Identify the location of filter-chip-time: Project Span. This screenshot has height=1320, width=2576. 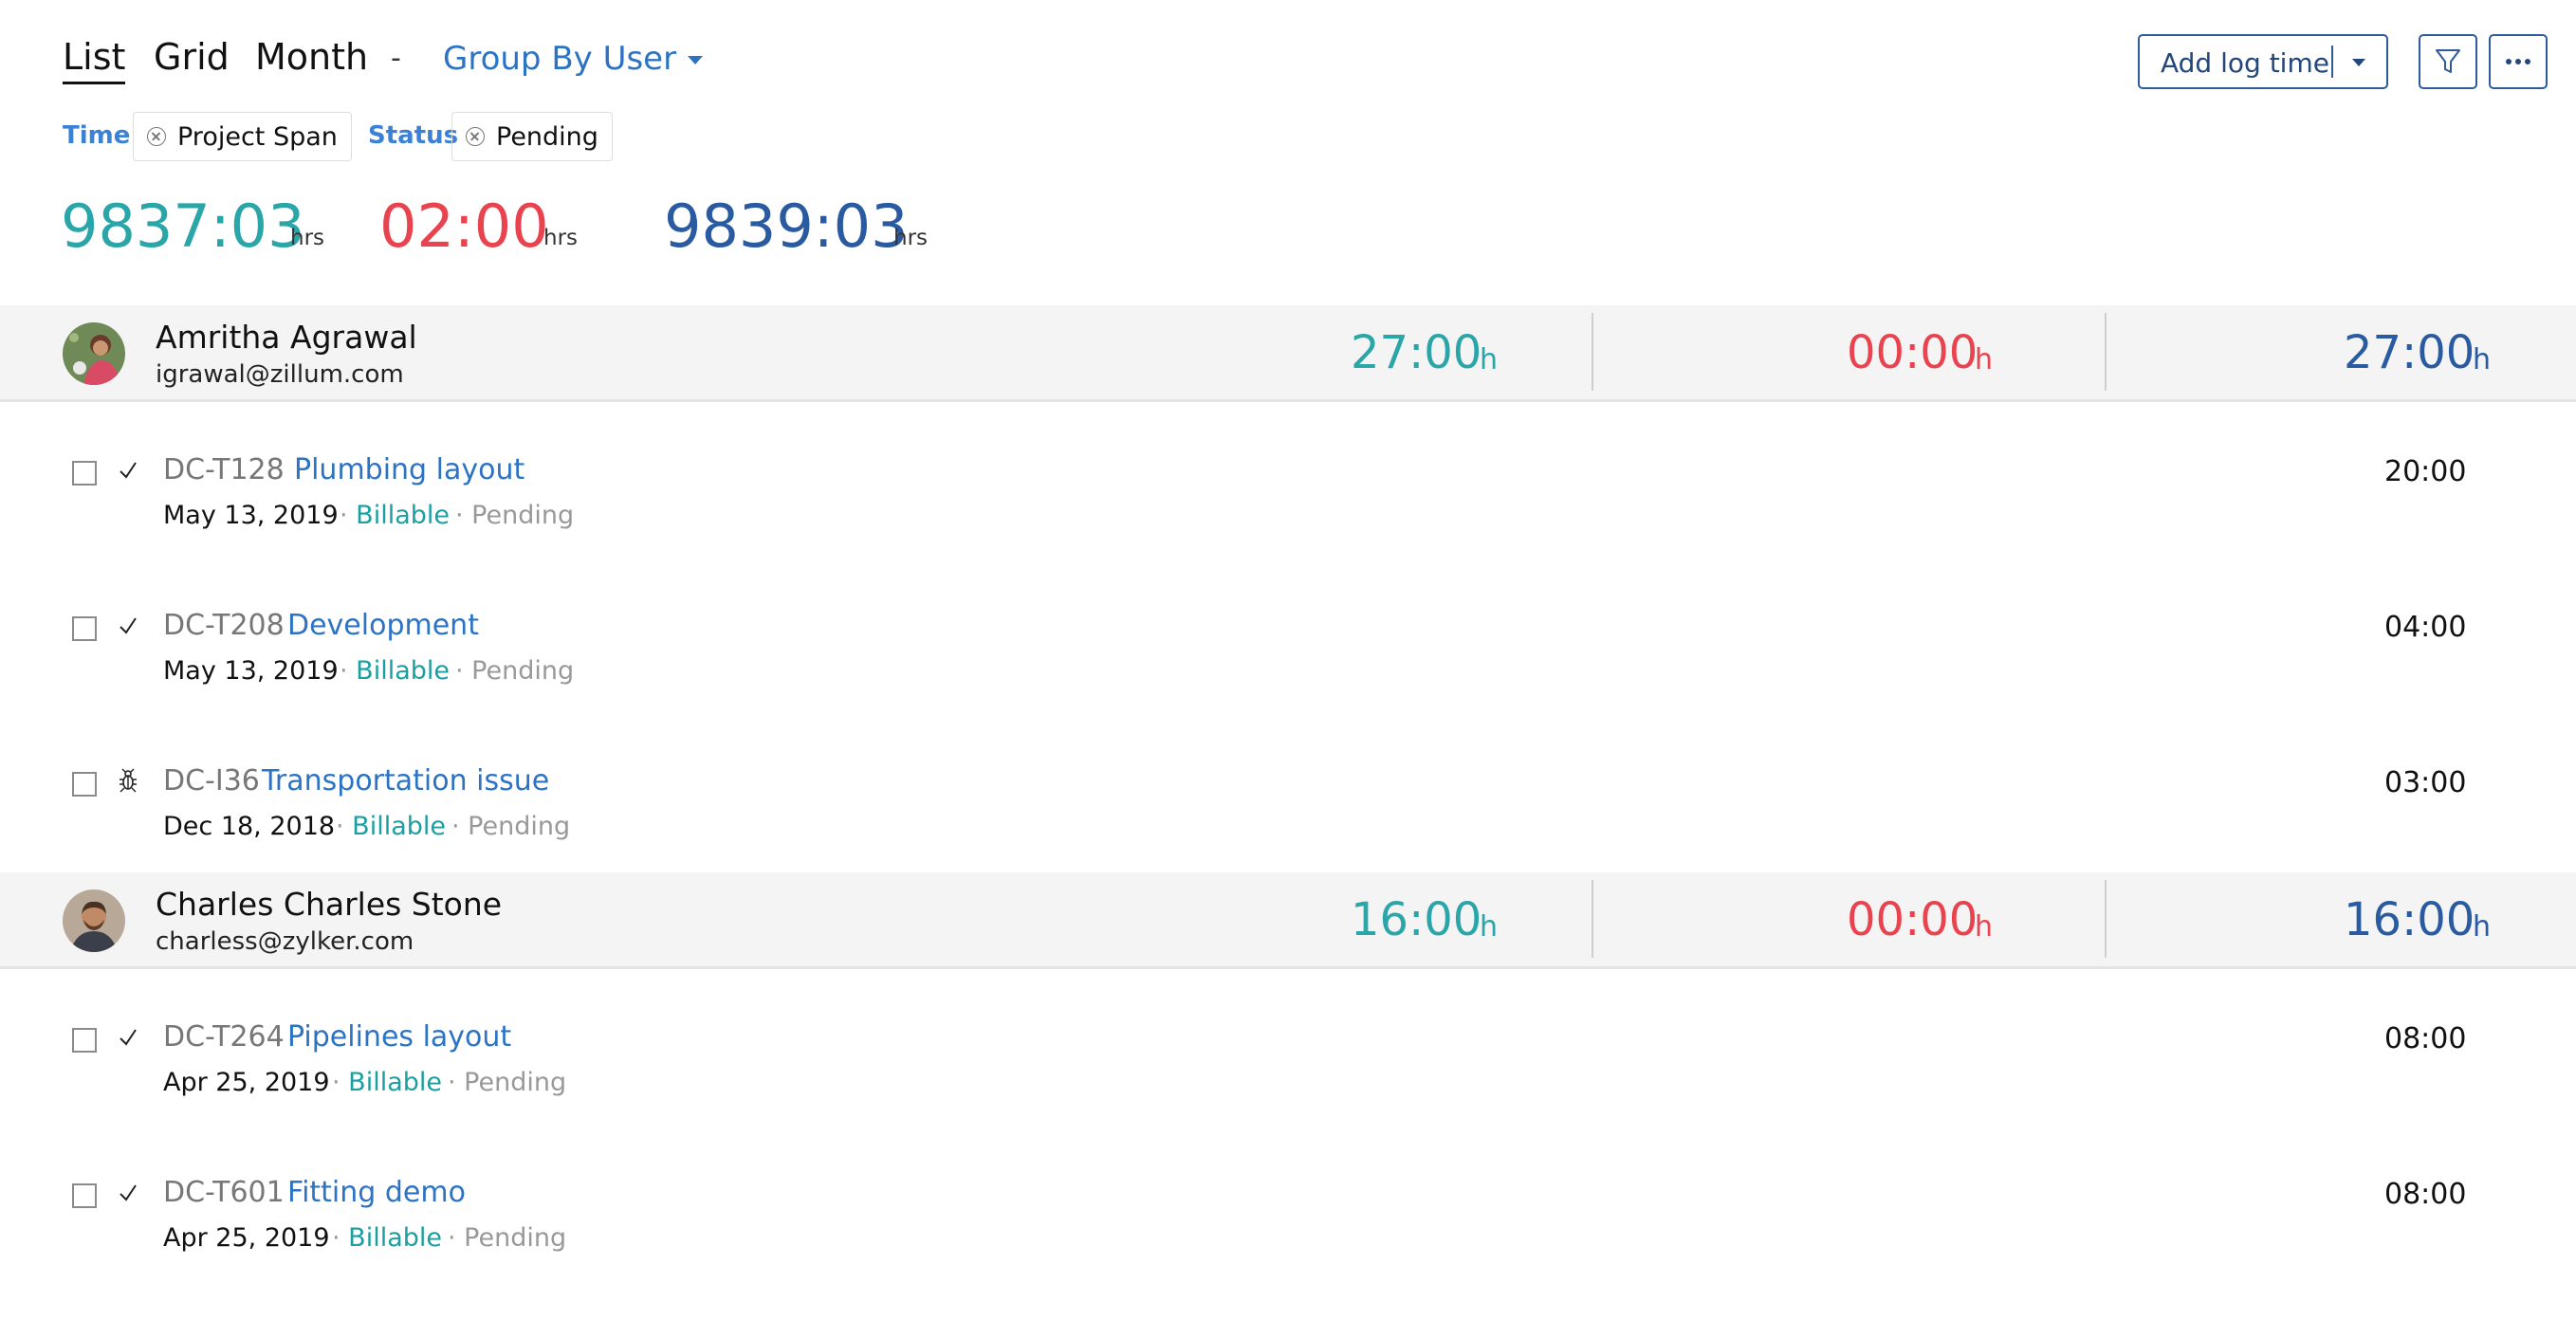
(242, 136).